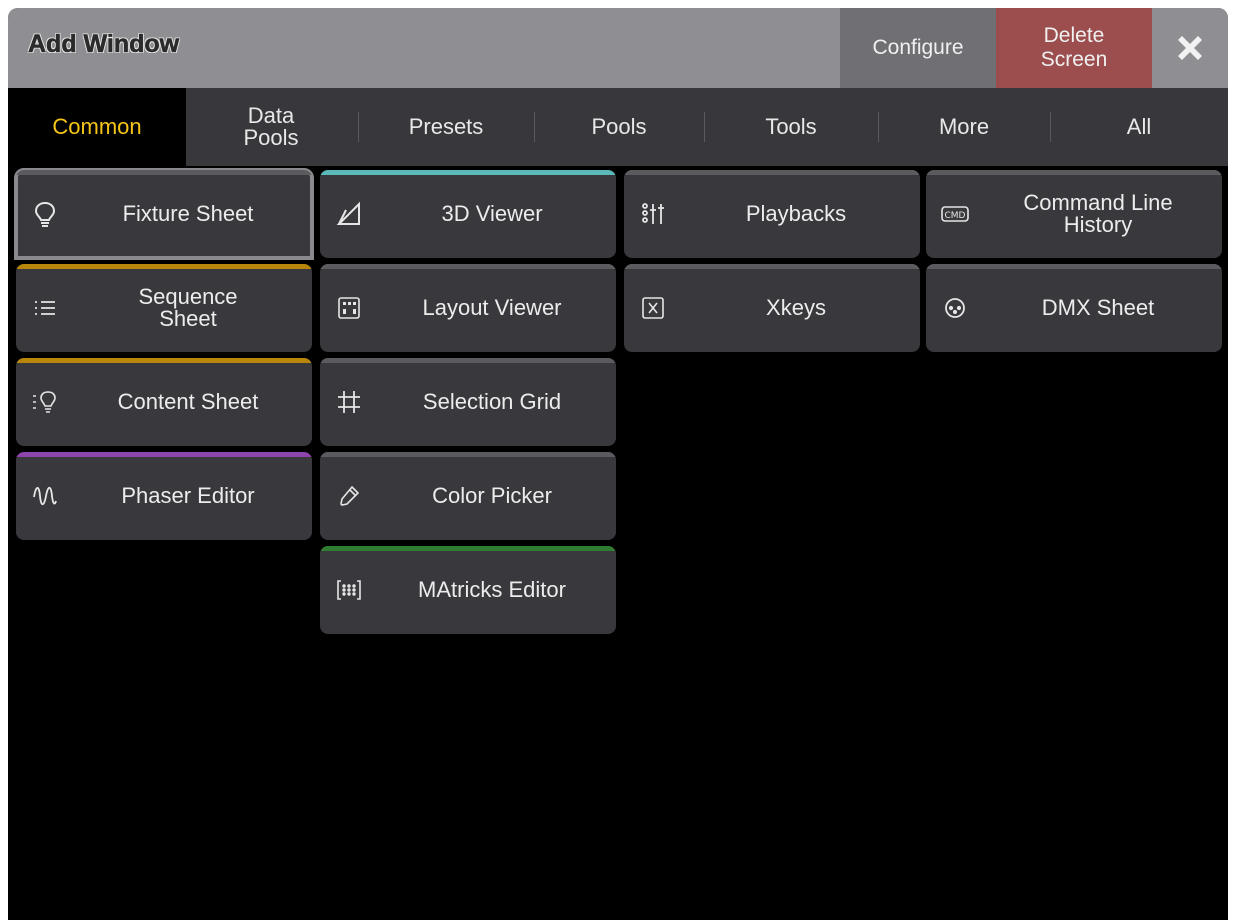 The height and width of the screenshot is (920, 1234). What do you see at coordinates (653, 214) in the screenshot?
I see `faders-icon` at bounding box center [653, 214].